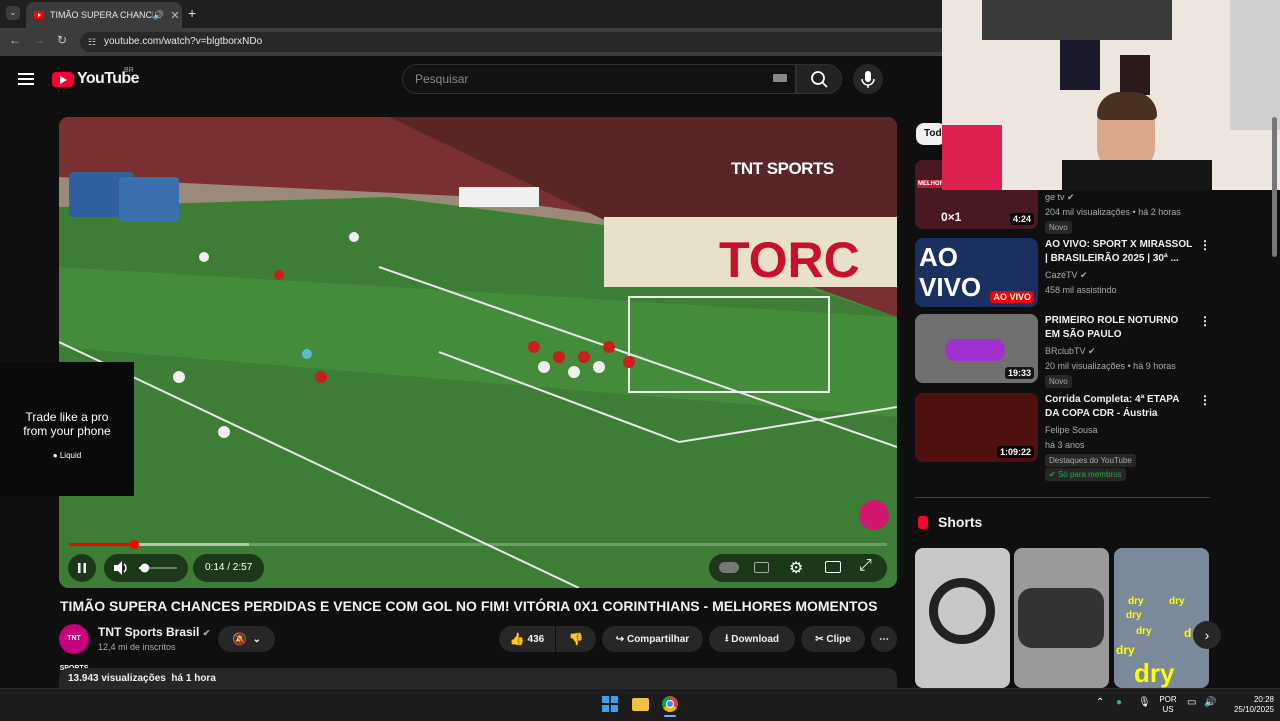  I want to click on subscriber-count: 12,4 mi de inscritos, so click(137, 647).